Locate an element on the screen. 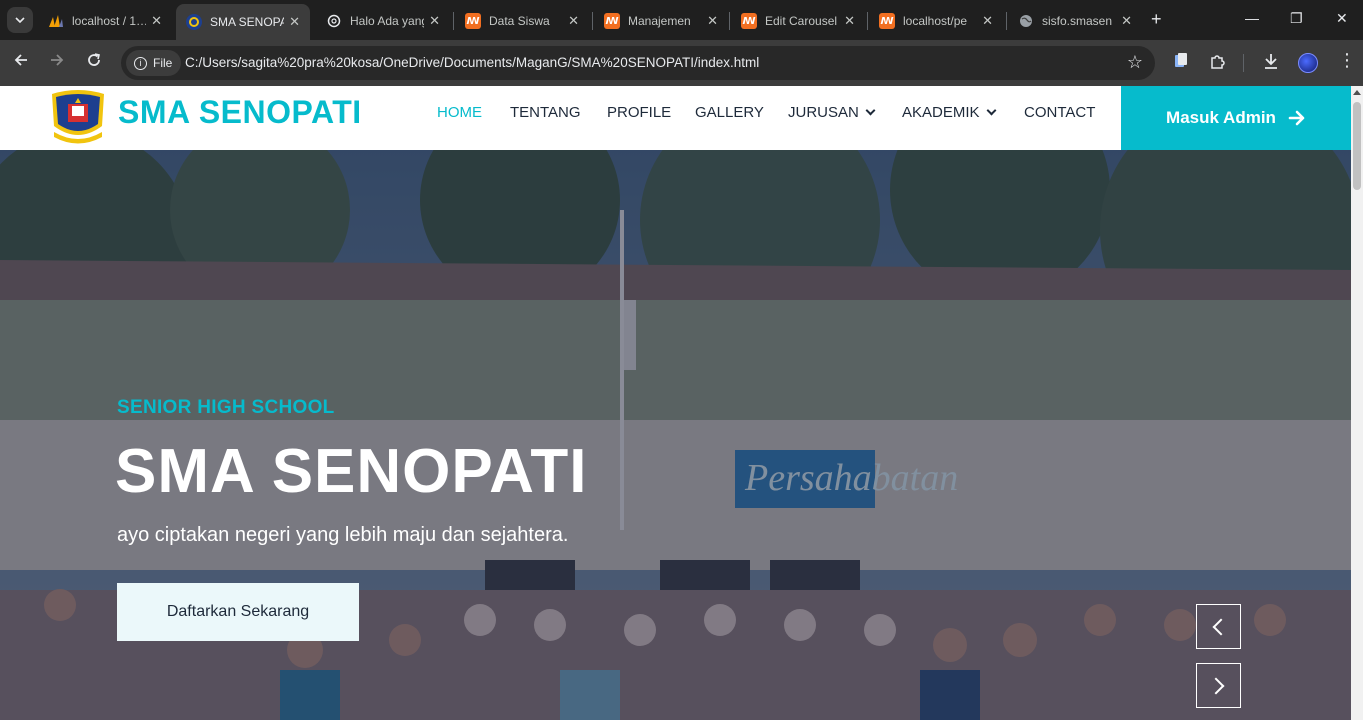  arrow-right-icon is located at coordinates (1296, 118).